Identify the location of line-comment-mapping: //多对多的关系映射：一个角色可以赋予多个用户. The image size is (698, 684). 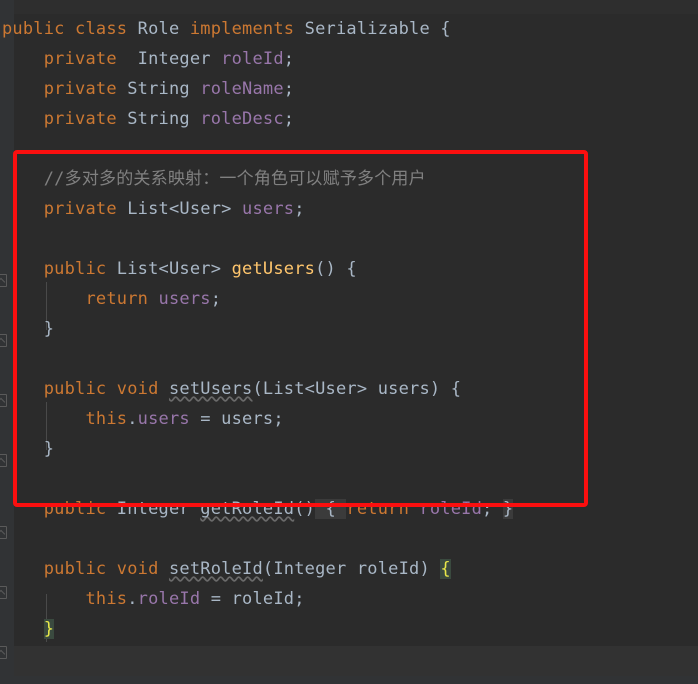
(349, 179).